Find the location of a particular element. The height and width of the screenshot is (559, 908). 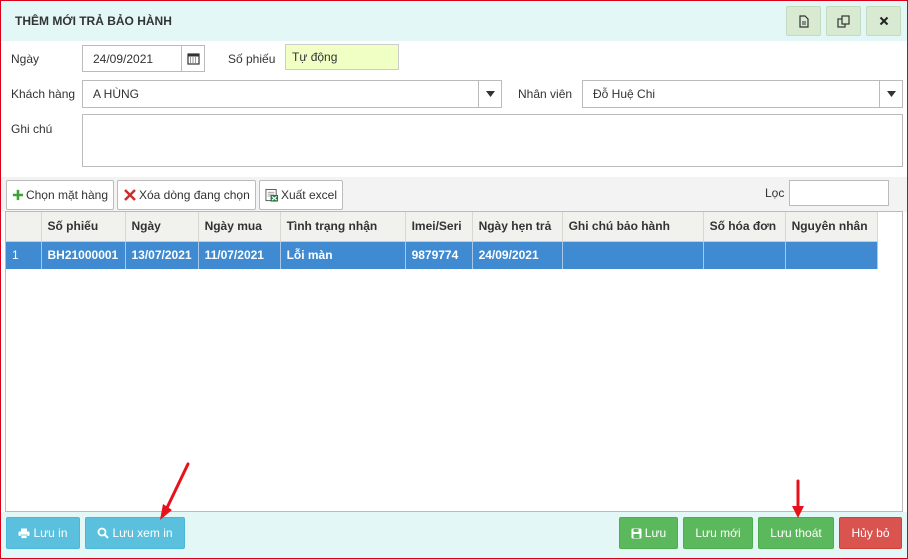

save-view-print-label: Lưu xem in is located at coordinates (142, 533).